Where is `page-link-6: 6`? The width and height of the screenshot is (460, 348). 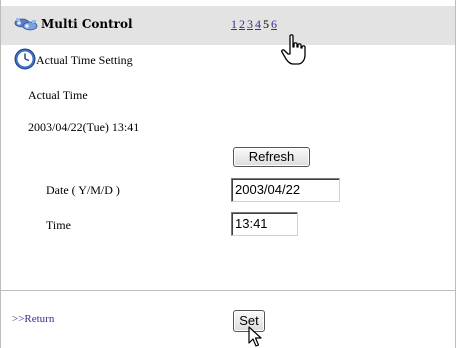 page-link-6: 6 is located at coordinates (274, 24).